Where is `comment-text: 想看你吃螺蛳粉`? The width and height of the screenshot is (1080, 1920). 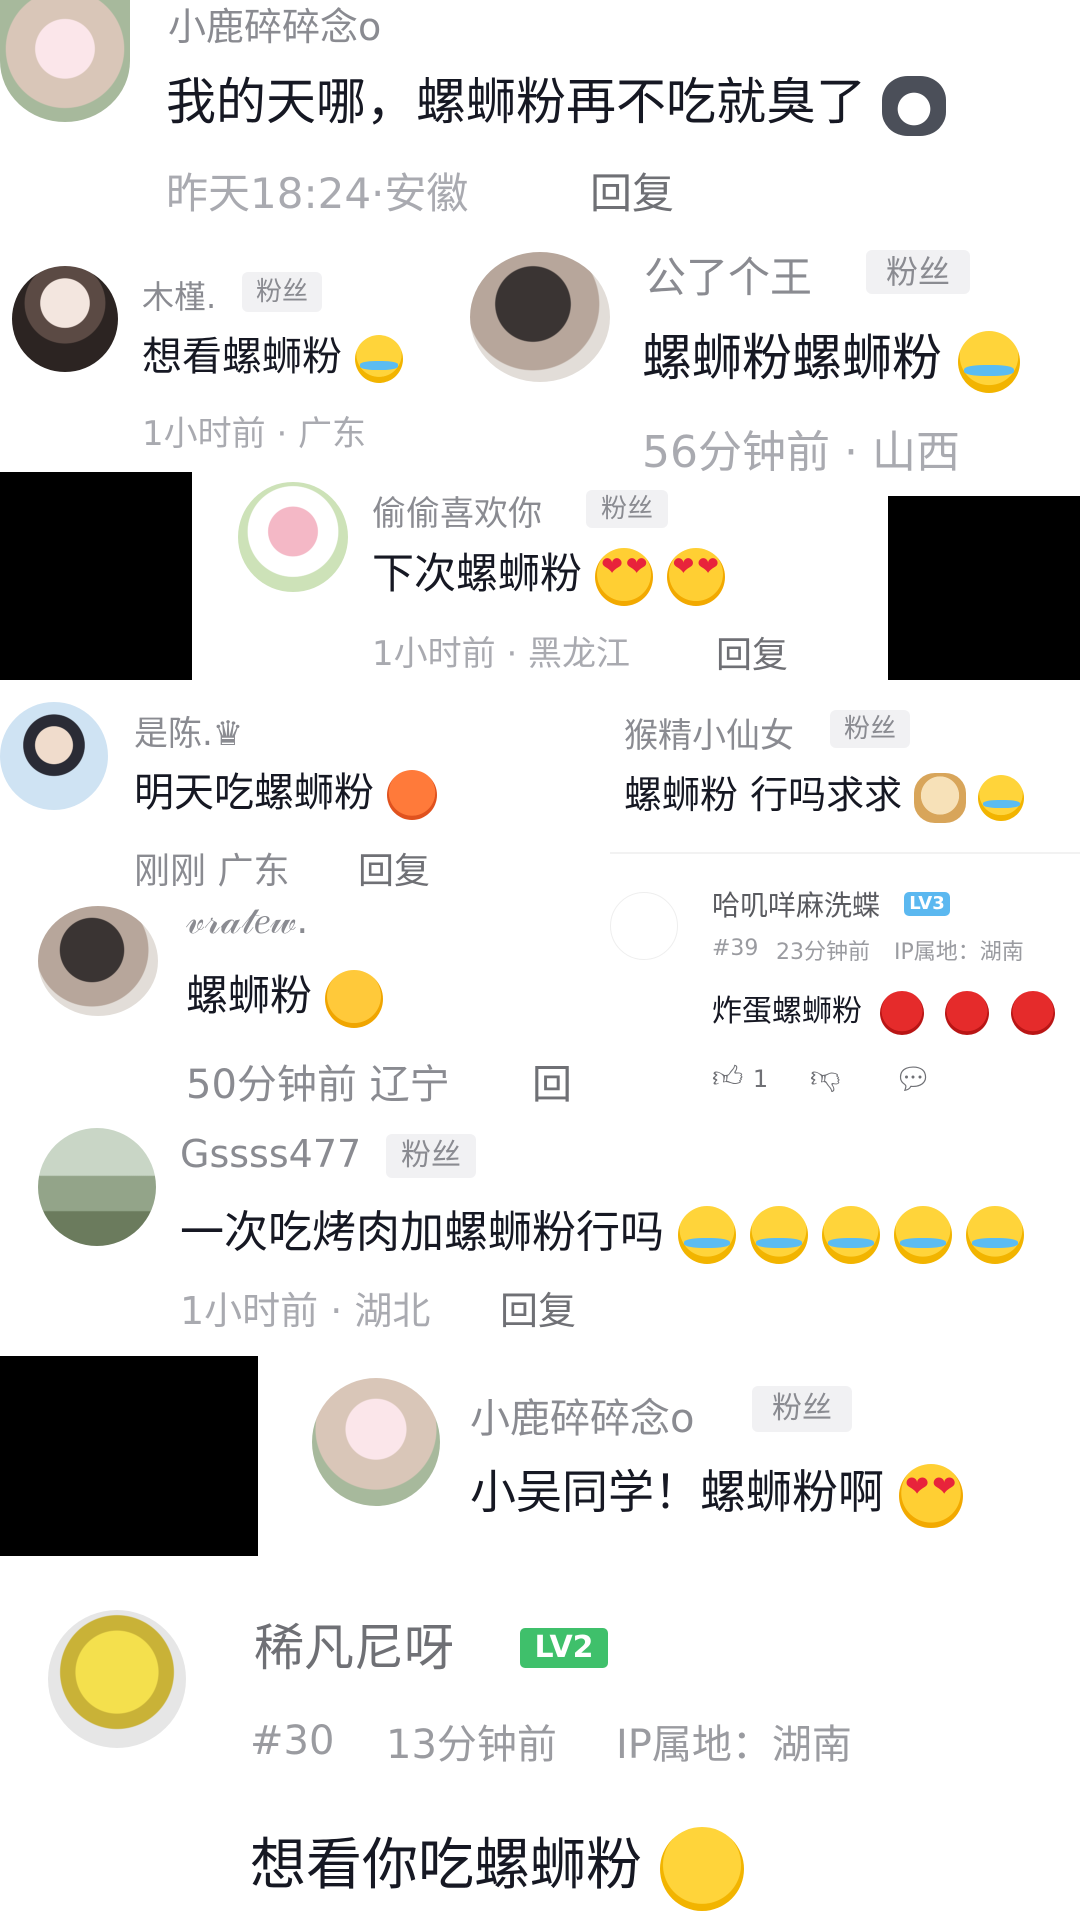 comment-text: 想看你吃螺蛳粉 is located at coordinates (497, 1865).